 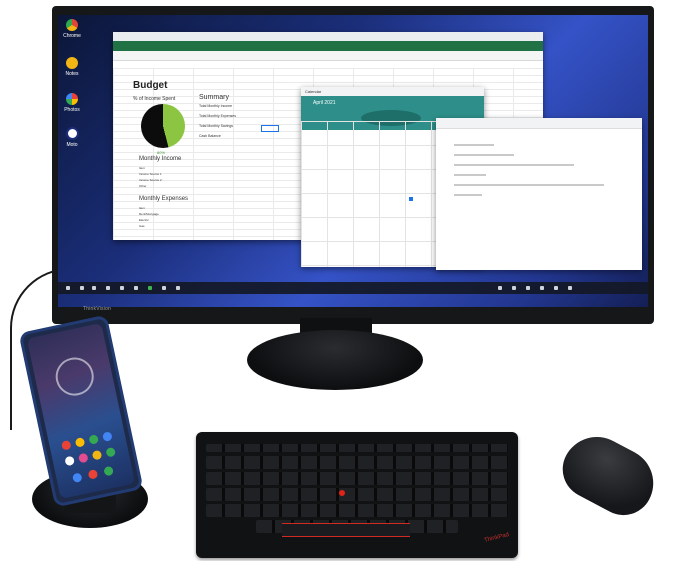 I want to click on income-row: Item, so click(x=142, y=168).